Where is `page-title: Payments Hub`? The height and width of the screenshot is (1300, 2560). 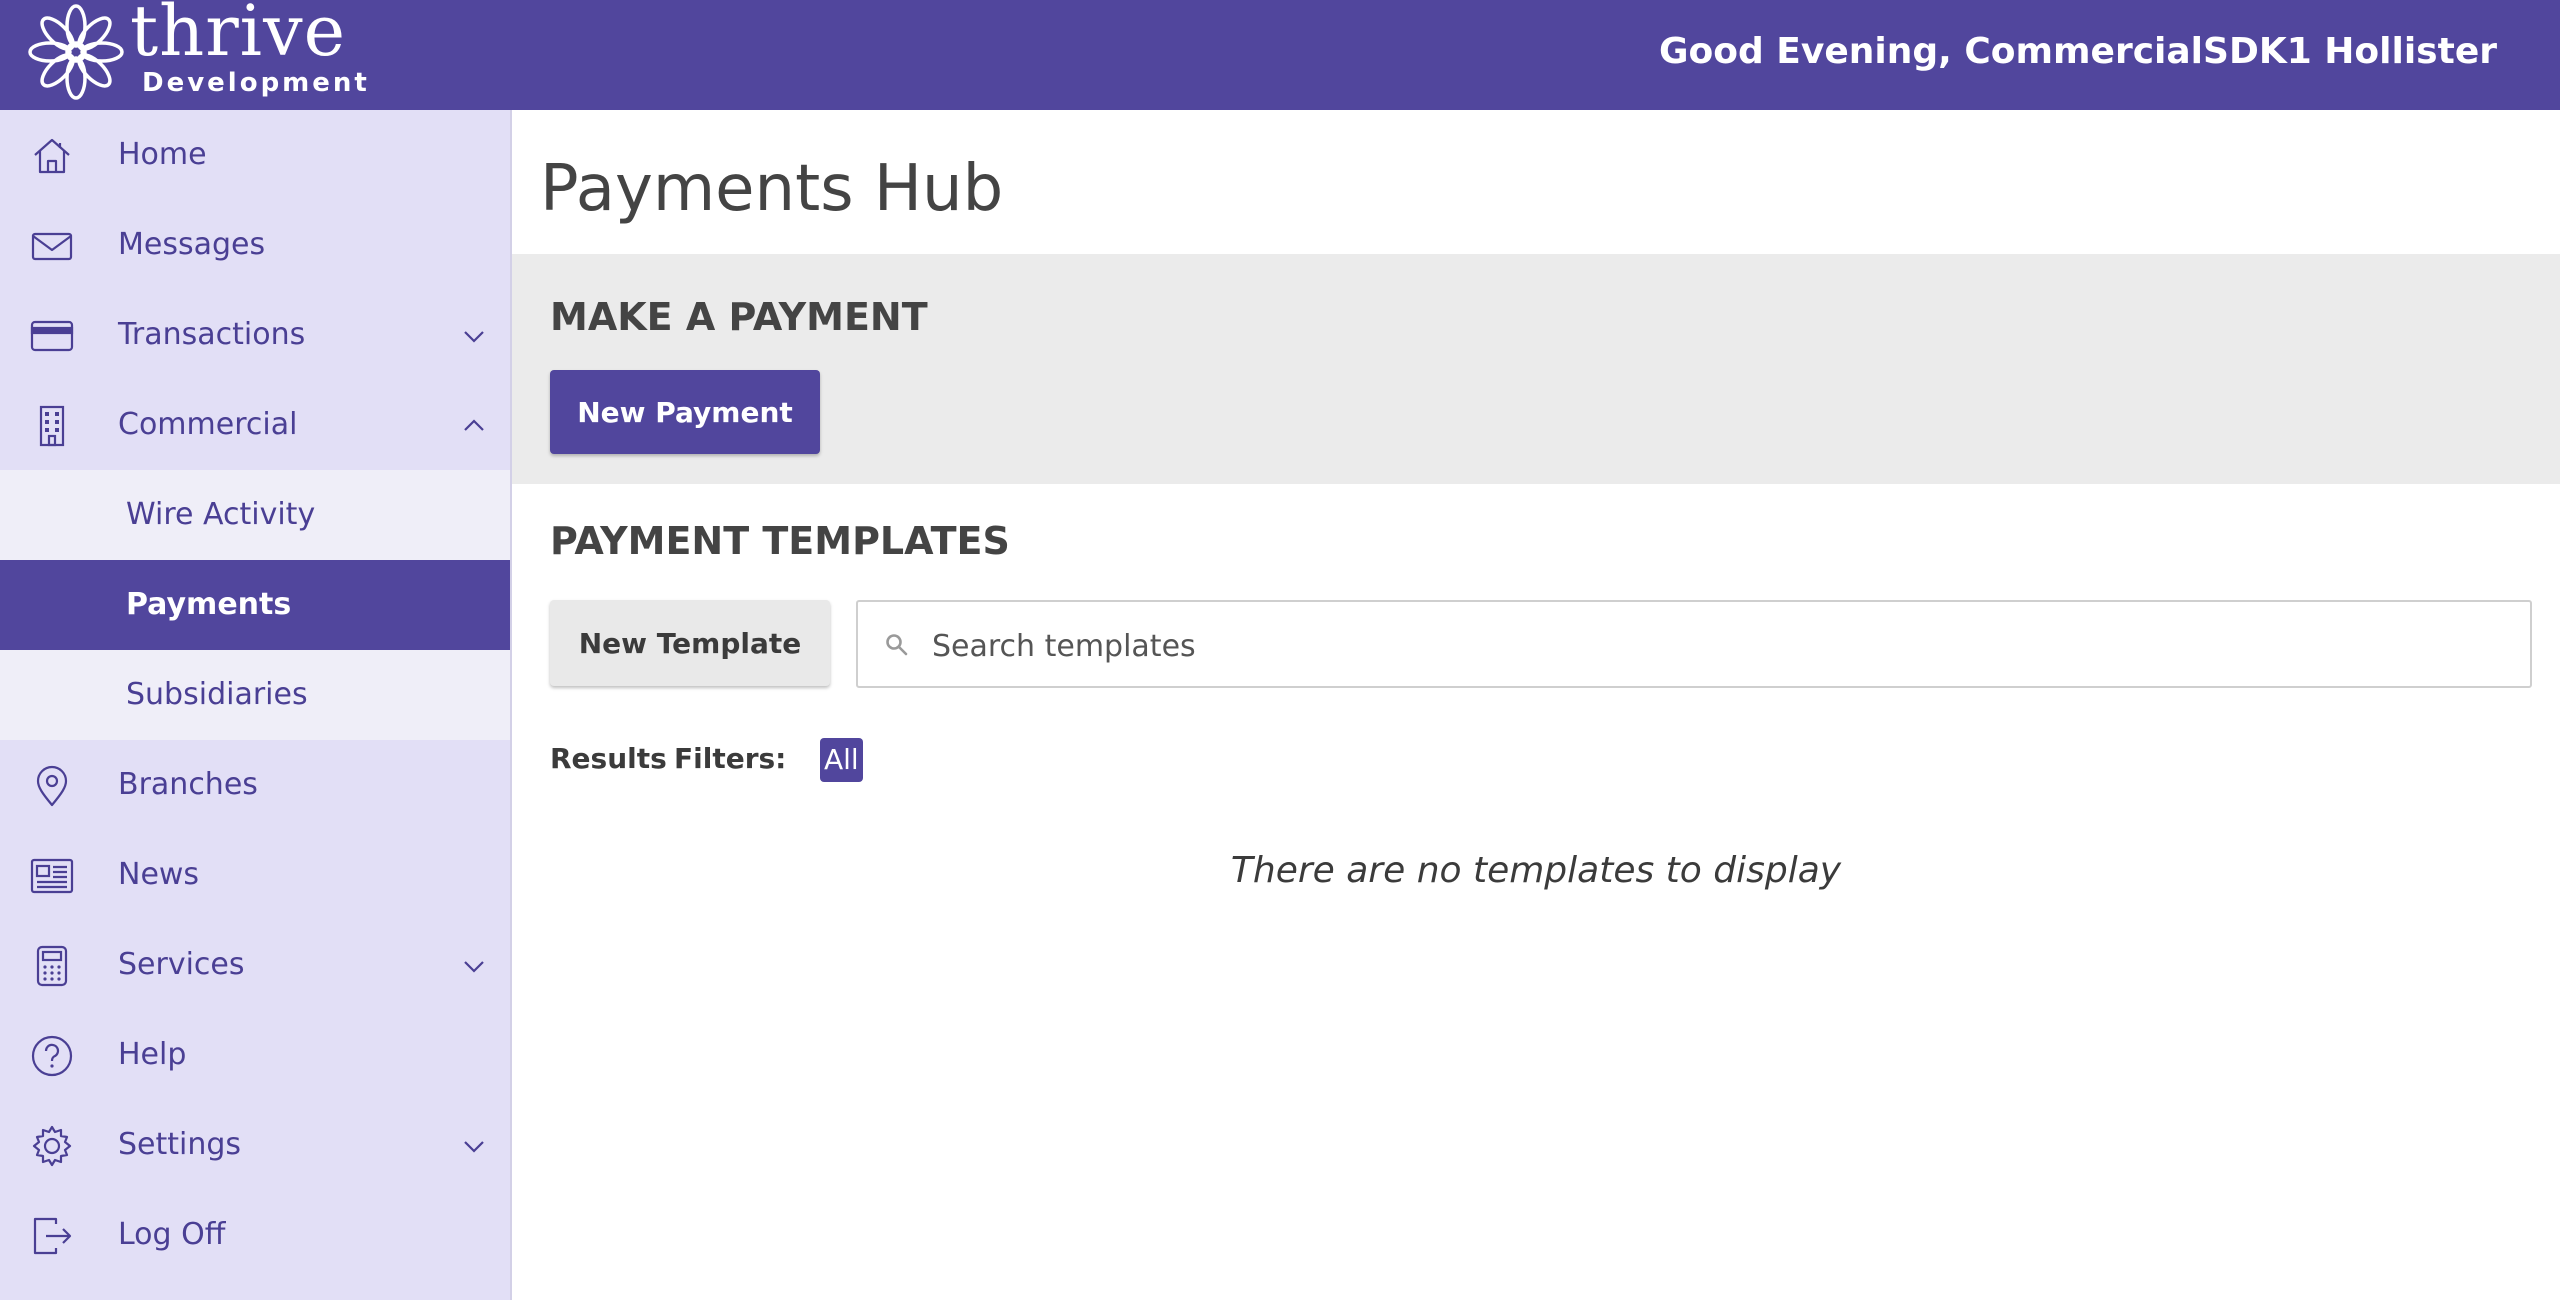
page-title: Payments Hub is located at coordinates (772, 189).